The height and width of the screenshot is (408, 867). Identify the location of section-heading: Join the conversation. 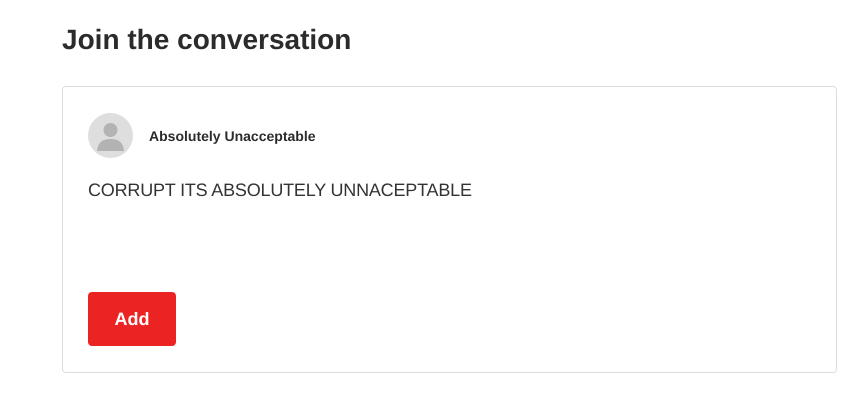
(207, 40).